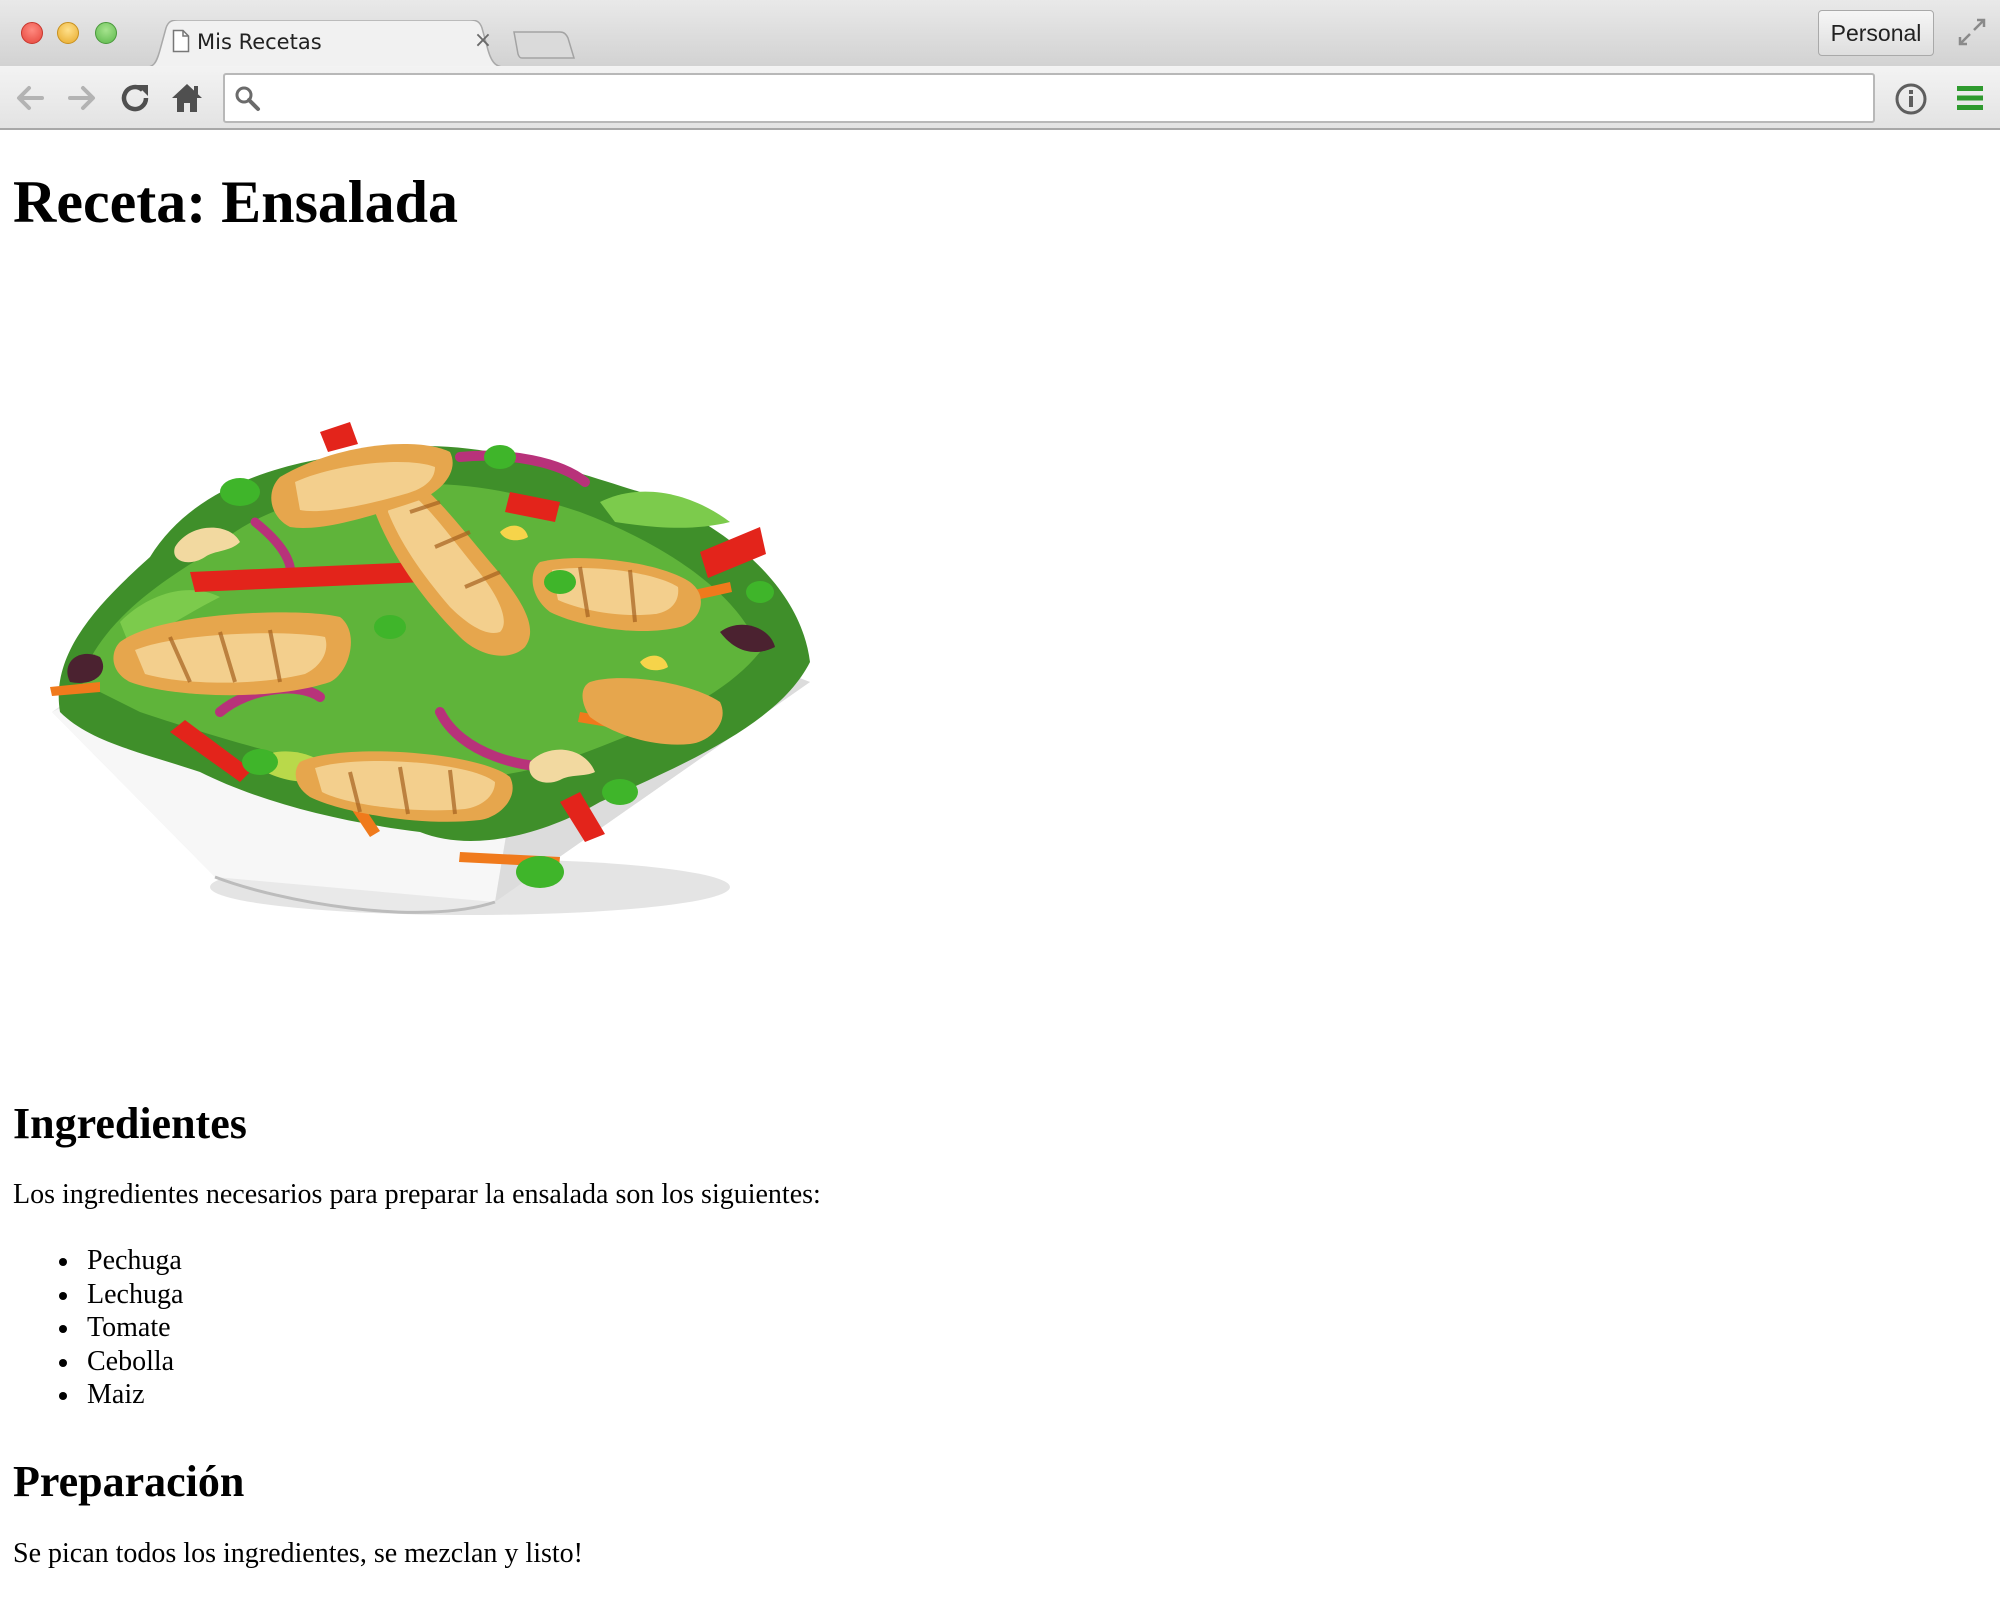  What do you see at coordinates (235, 202) in the screenshot?
I see `page-title: Receta: Ensalada` at bounding box center [235, 202].